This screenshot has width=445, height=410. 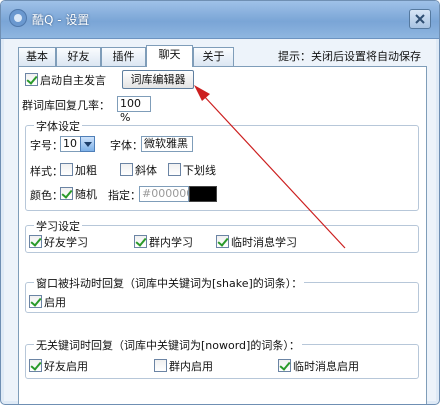 I want to click on noword-group-label: 群内启用, so click(x=191, y=366).